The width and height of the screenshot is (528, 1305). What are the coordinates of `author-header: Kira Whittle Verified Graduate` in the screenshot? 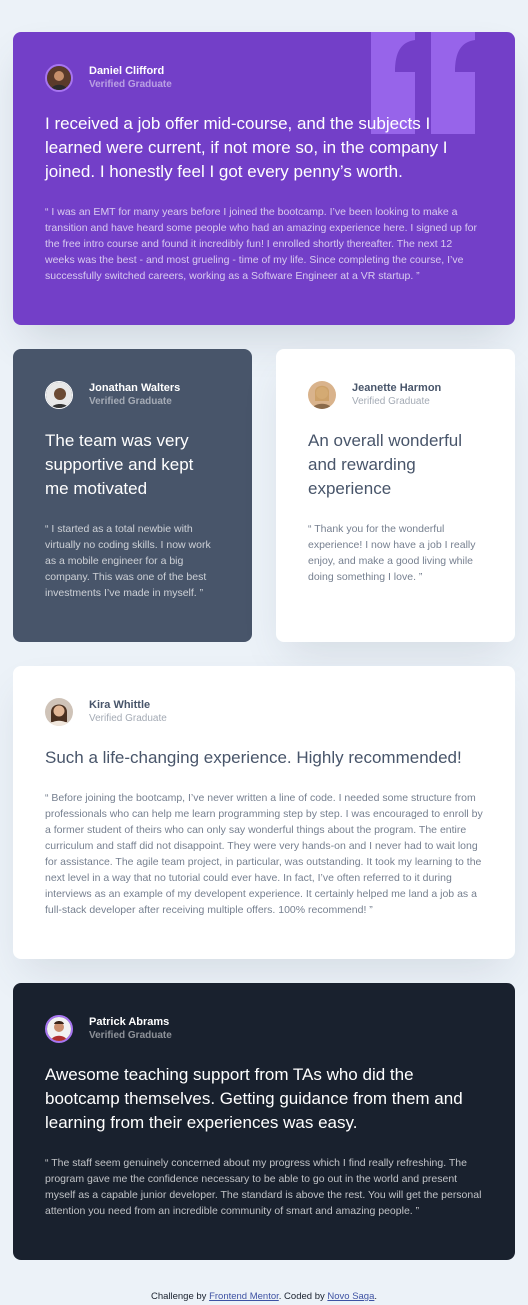 It's located at (264, 712).